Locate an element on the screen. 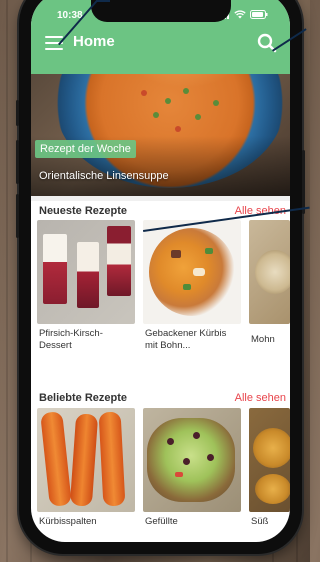  recipe-of-week-badge: Rezept der Woche is located at coordinates (85, 149).